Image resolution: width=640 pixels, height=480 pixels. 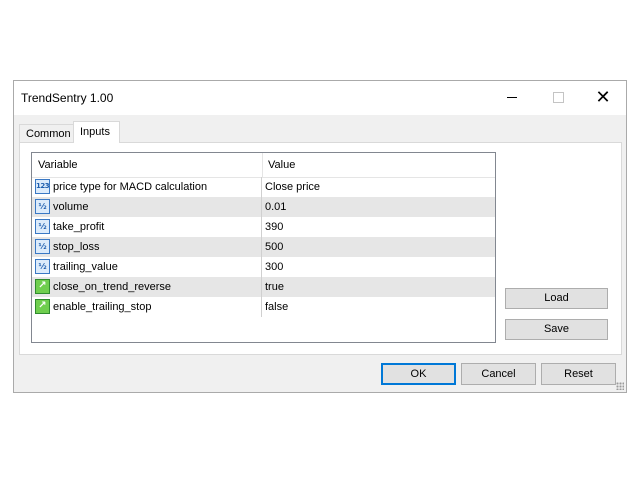 I want to click on table-row: ↗ close_on_trend_reverse true, so click(x=263, y=287).